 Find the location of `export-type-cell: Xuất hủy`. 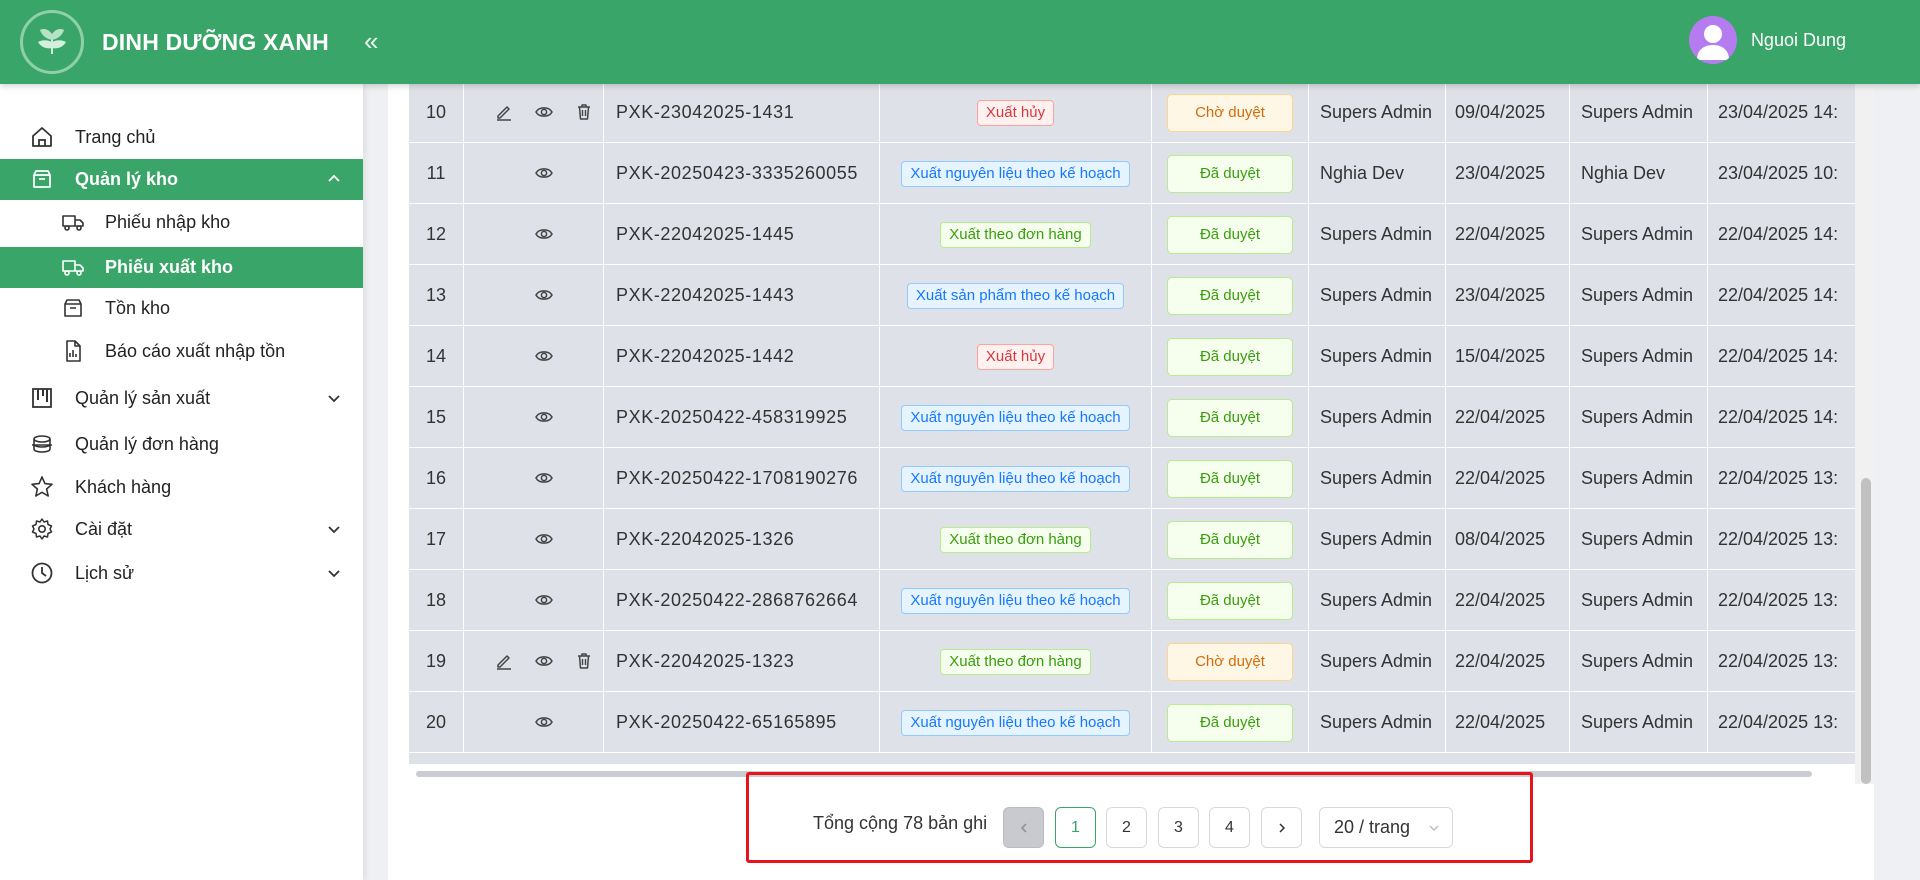

export-type-cell: Xuất hủy is located at coordinates (1016, 113).